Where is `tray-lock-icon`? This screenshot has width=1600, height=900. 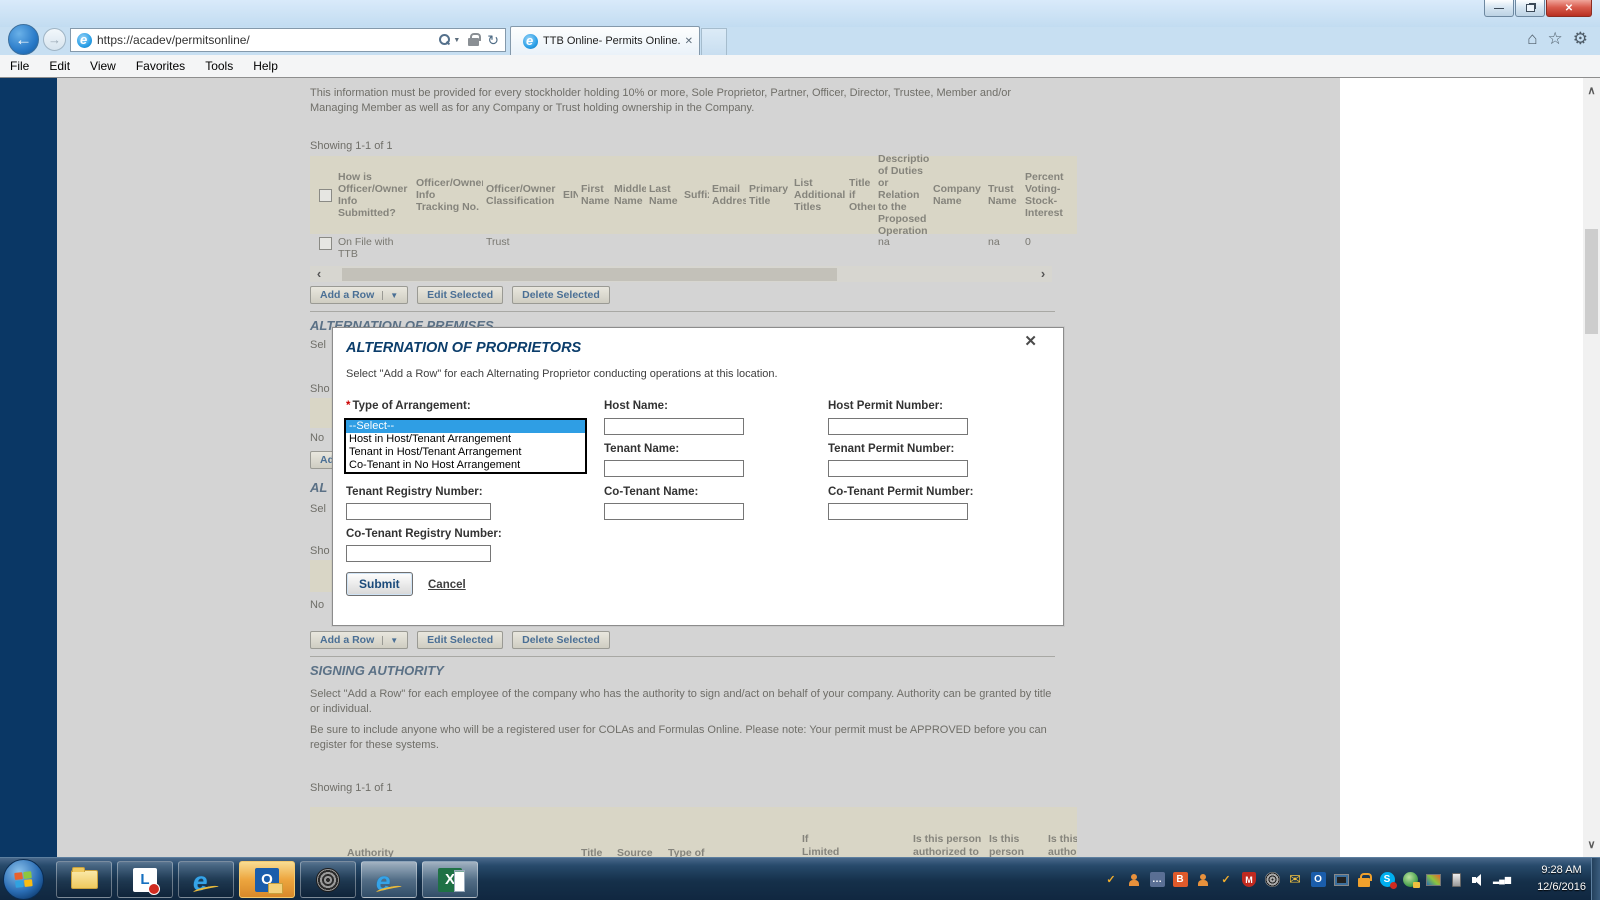 tray-lock-icon is located at coordinates (1365, 879).